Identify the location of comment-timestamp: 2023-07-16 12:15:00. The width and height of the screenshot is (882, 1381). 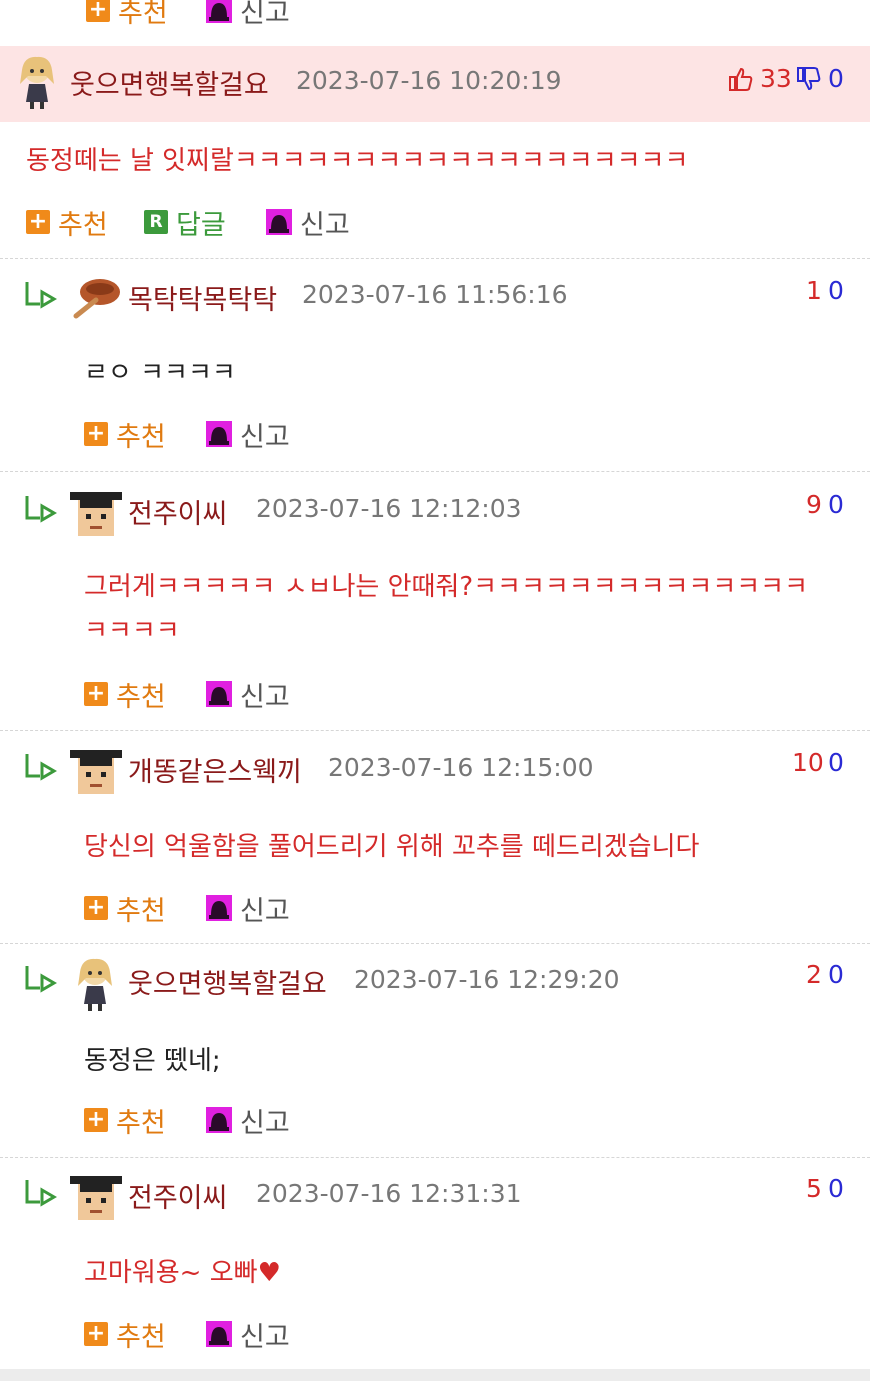
(461, 767).